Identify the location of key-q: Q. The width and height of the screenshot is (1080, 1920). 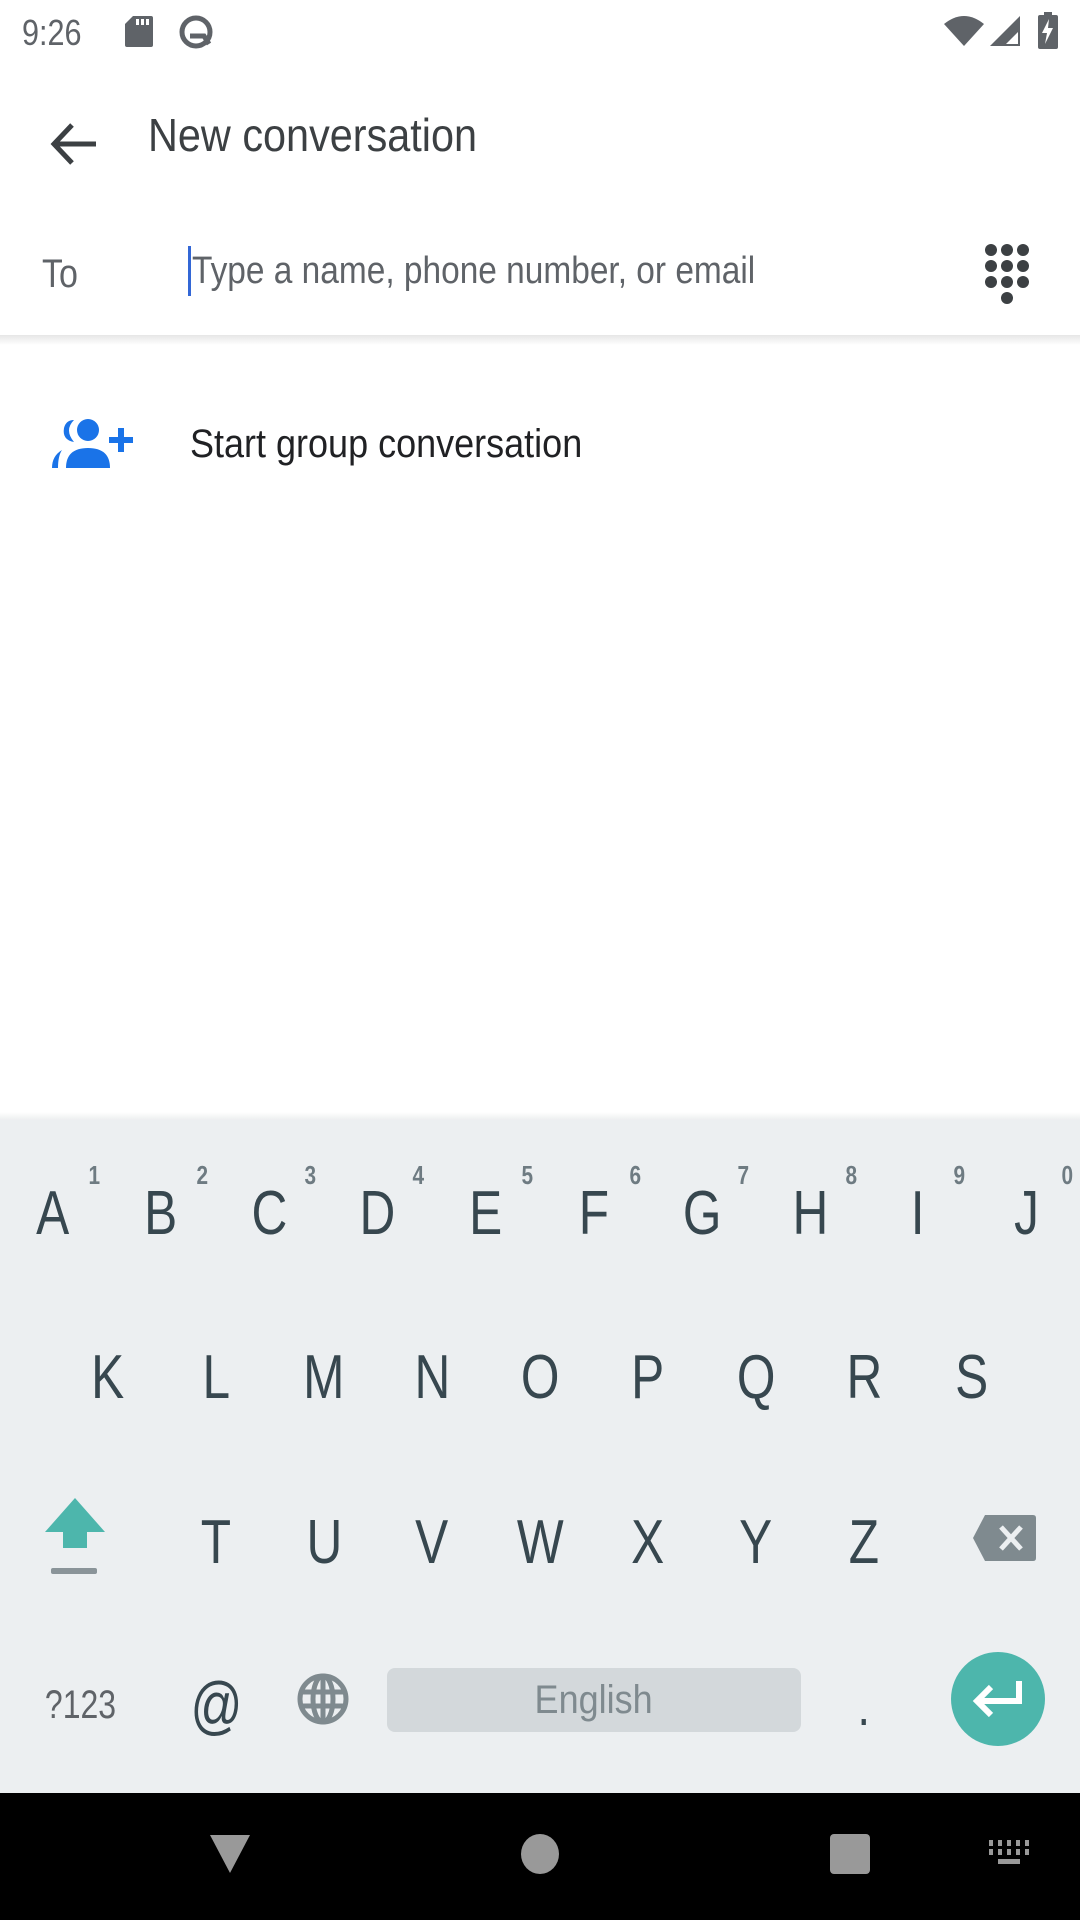
(756, 1377).